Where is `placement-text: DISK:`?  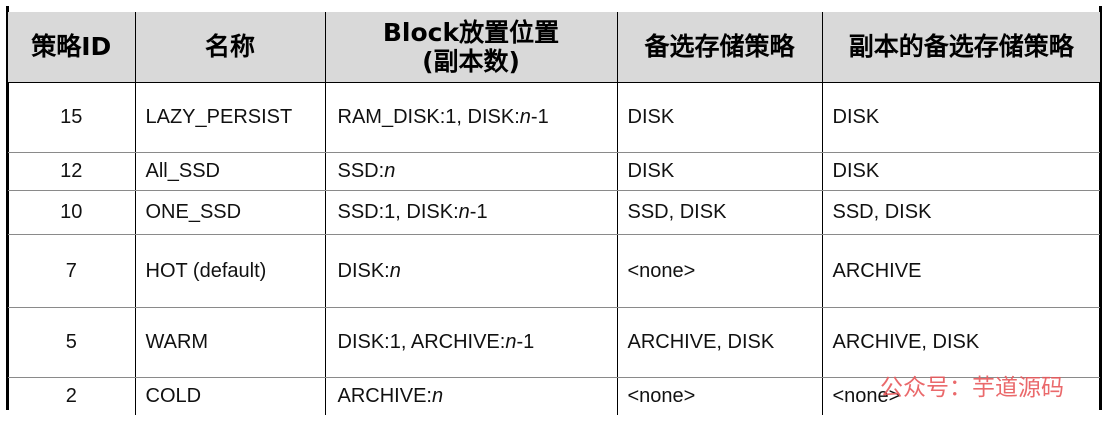 placement-text: DISK: is located at coordinates (363, 270).